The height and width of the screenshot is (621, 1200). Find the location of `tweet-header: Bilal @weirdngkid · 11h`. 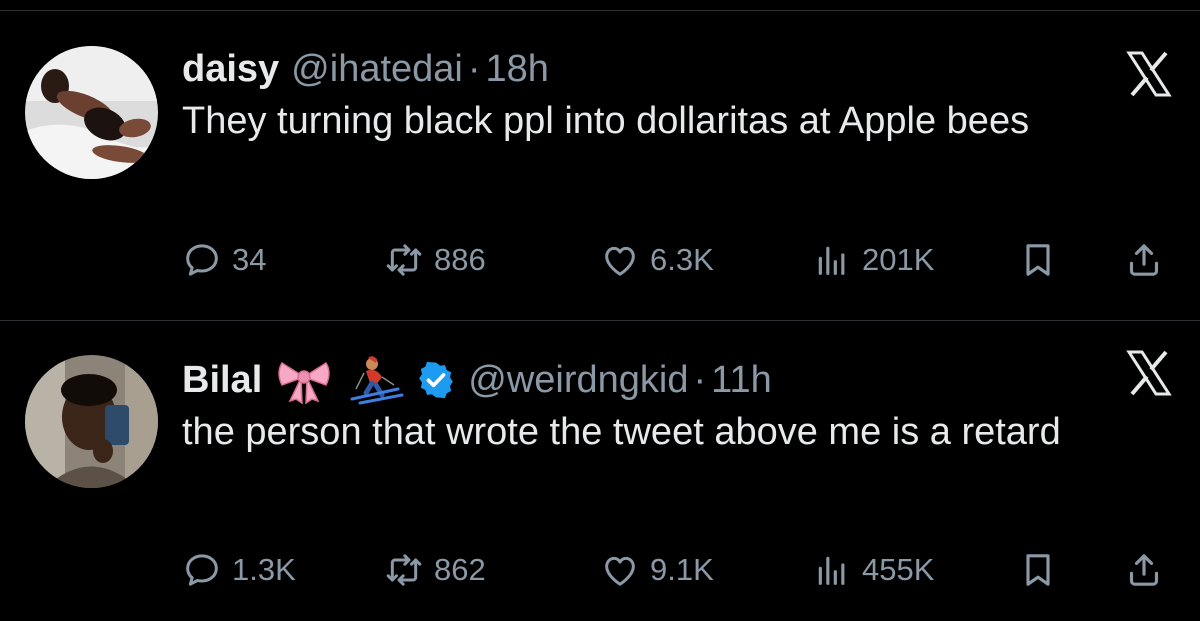

tweet-header: Bilal @weirdngkid · 11h is located at coordinates (477, 380).